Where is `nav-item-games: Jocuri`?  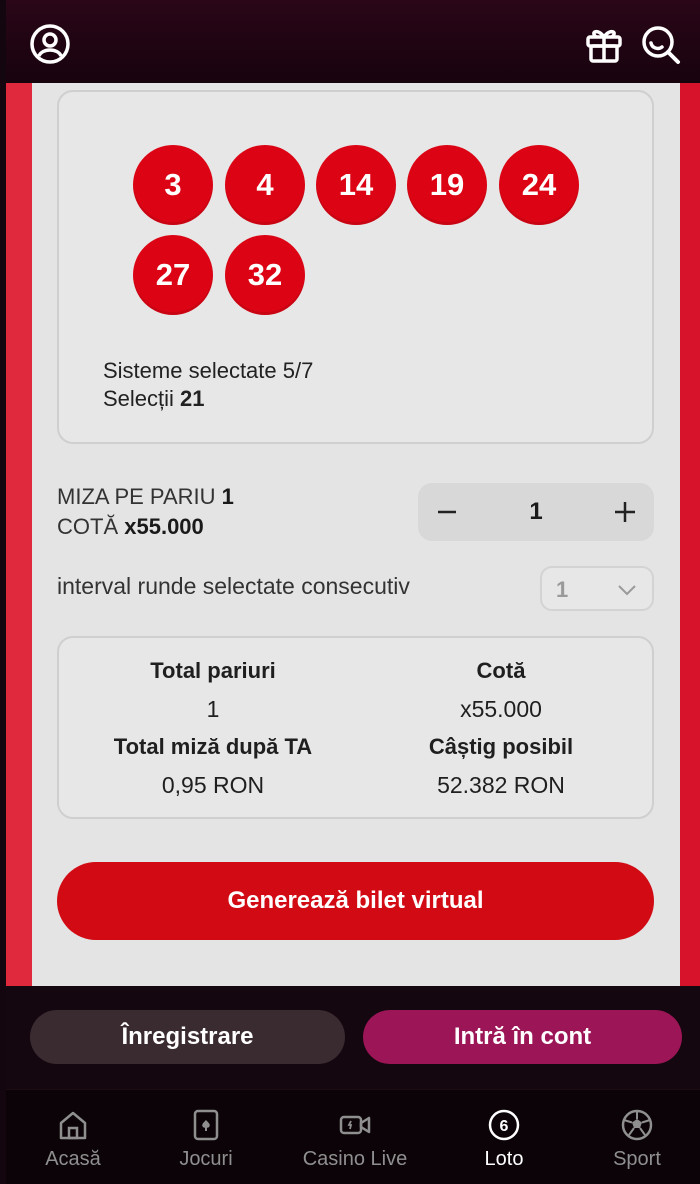 nav-item-games: Jocuri is located at coordinates (206, 1139).